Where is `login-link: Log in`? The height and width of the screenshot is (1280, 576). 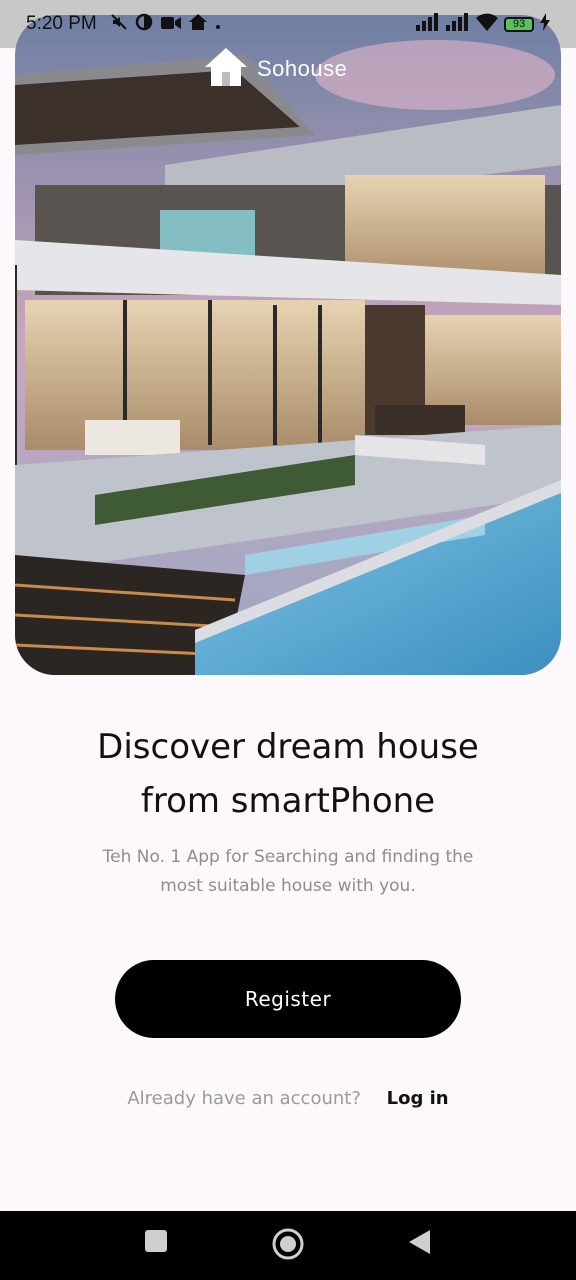
login-link: Log in is located at coordinates (418, 1098).